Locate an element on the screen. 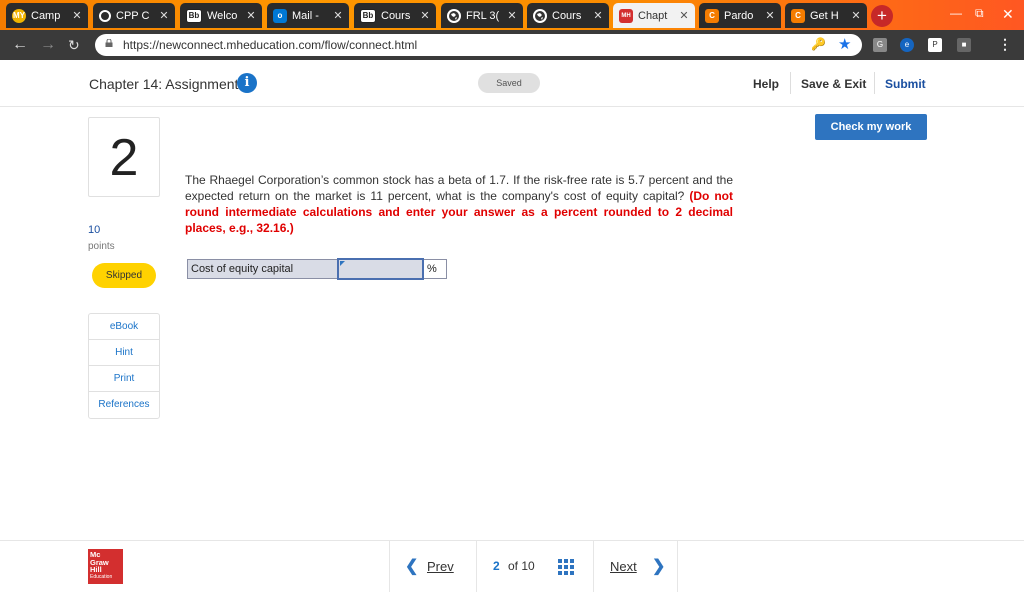 The height and width of the screenshot is (592, 1024). question-grid-icon is located at coordinates (566, 567).